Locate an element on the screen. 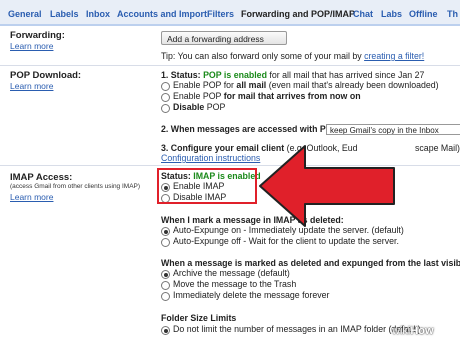 This screenshot has height=345, width=460. watermark-wiki: wiki is located at coordinates (401, 331).